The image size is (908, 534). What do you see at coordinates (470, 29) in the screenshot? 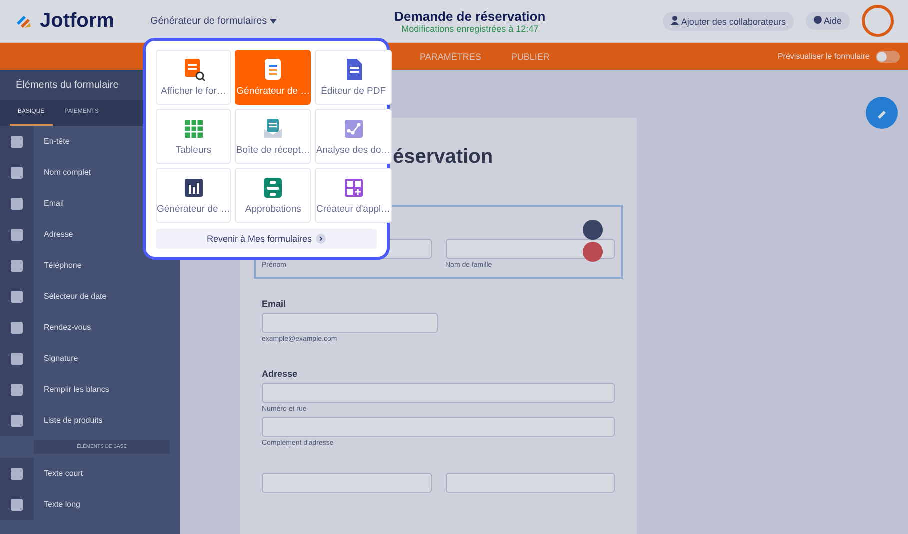
I see `save-status: Modifications enregistrées à 12:47` at bounding box center [470, 29].